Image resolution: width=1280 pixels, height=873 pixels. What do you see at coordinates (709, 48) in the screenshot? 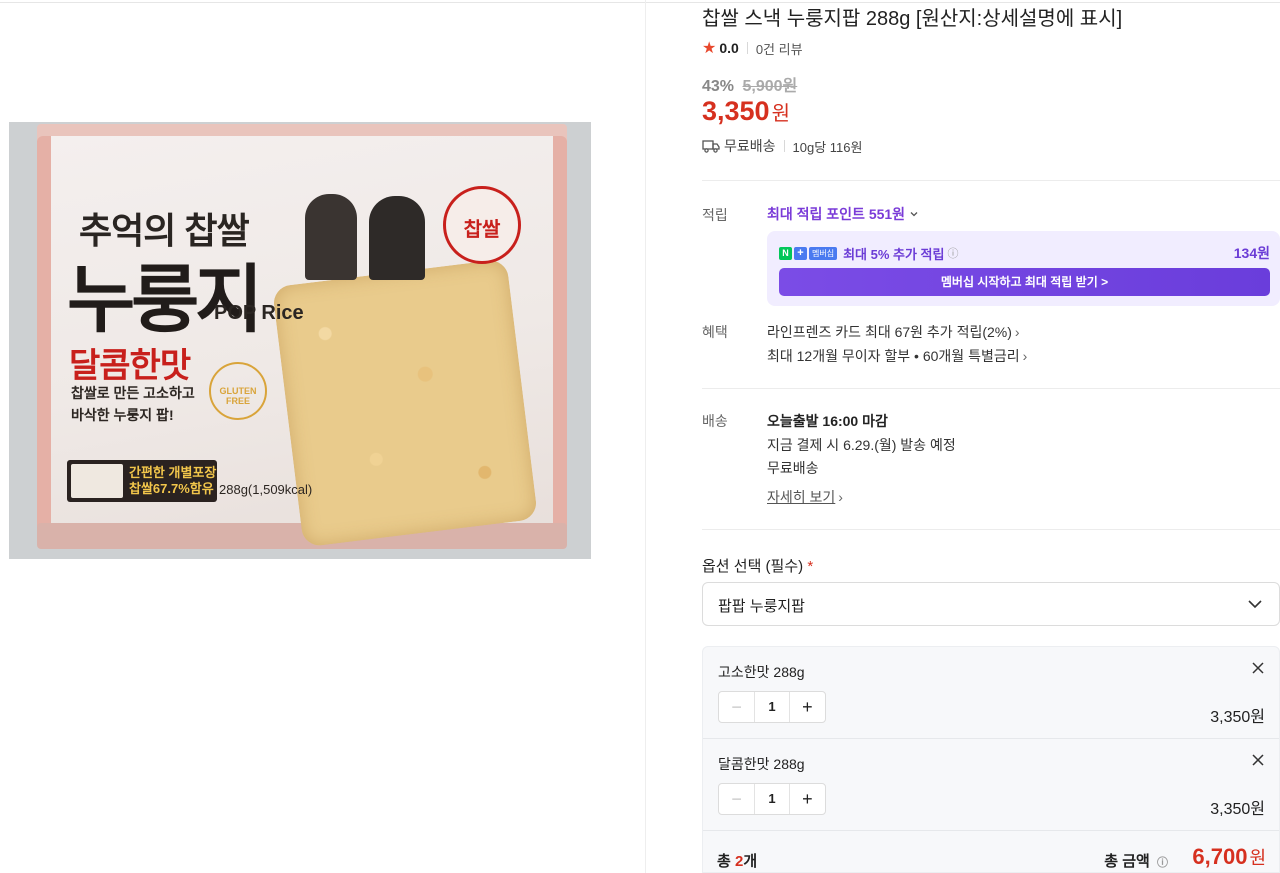
I see `star-icon: ★` at bounding box center [709, 48].